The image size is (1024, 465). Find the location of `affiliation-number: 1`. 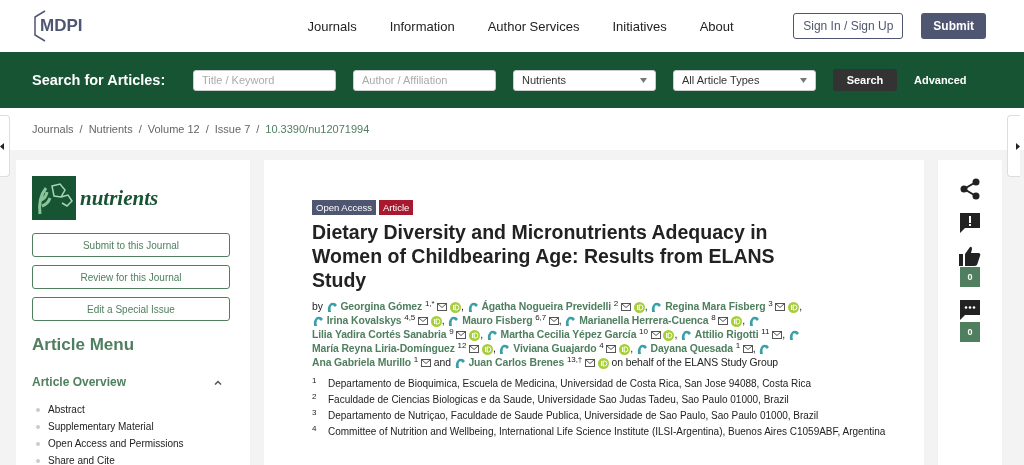

affiliation-number: 1 is located at coordinates (314, 381).